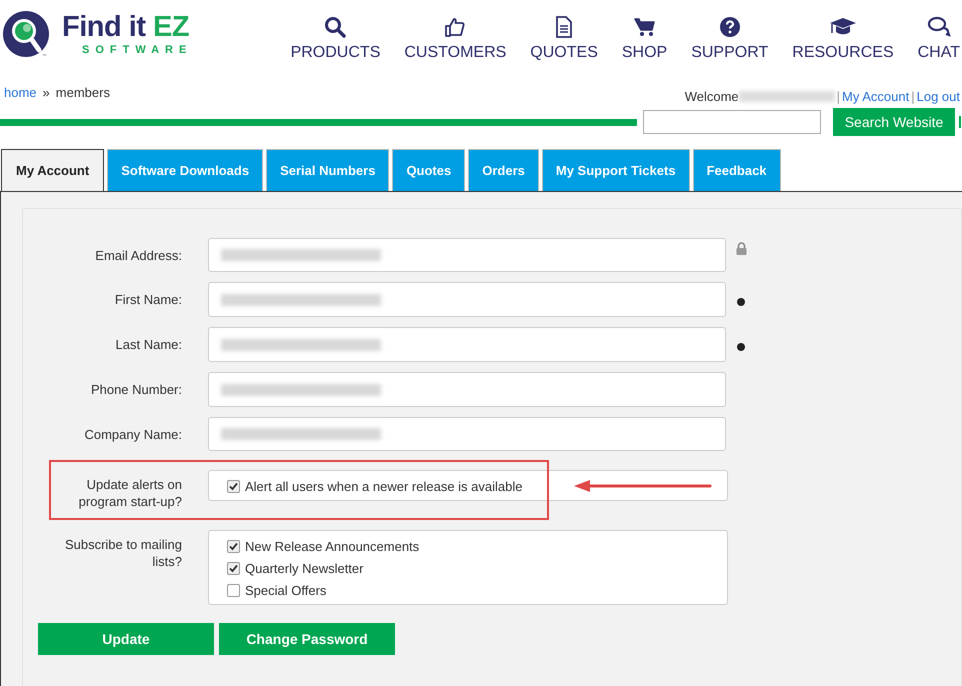  What do you see at coordinates (148, 344) in the screenshot?
I see `field-label: Last Name:` at bounding box center [148, 344].